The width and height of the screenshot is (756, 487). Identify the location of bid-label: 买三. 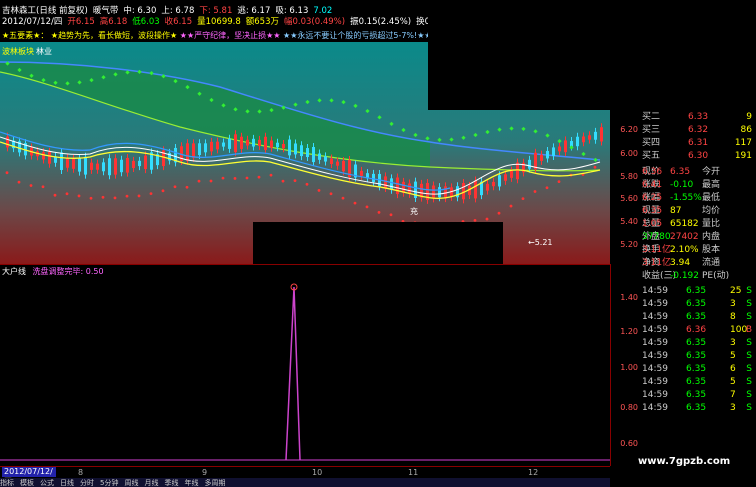
(651, 130).